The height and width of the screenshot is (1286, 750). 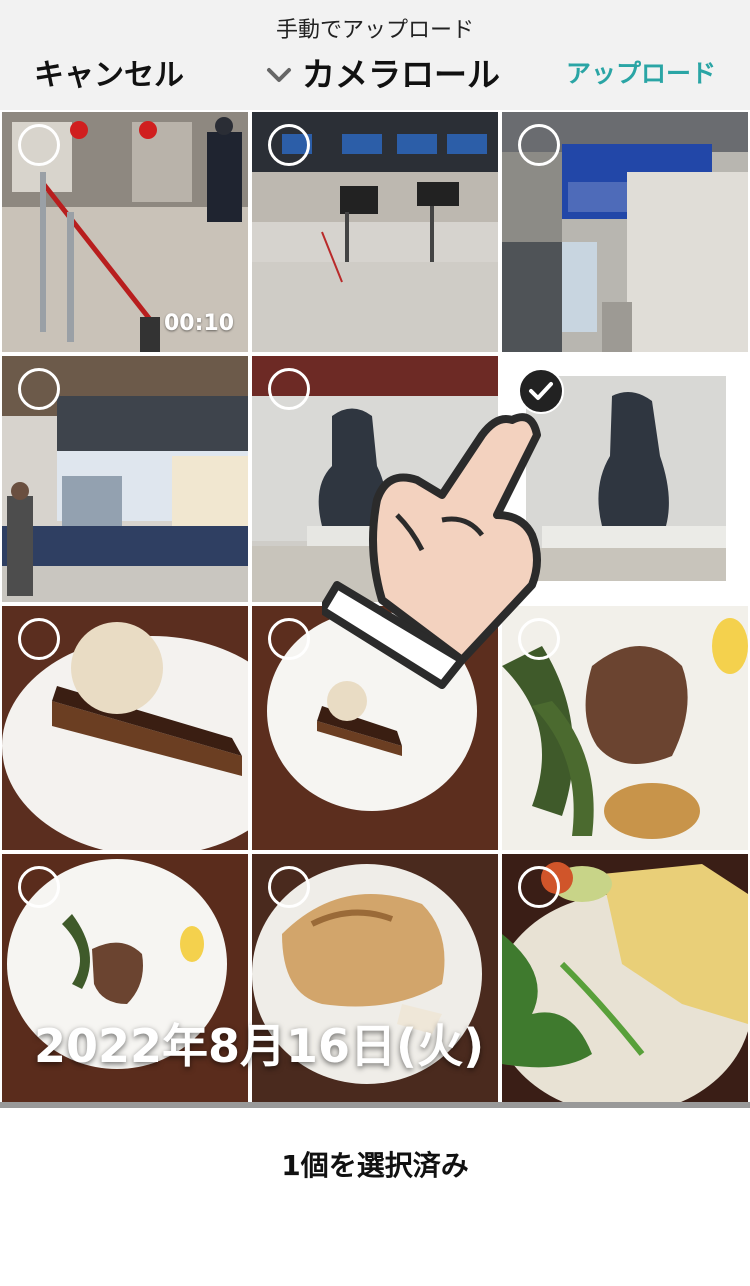 I want to click on video-duration: 00:10, so click(x=198, y=323).